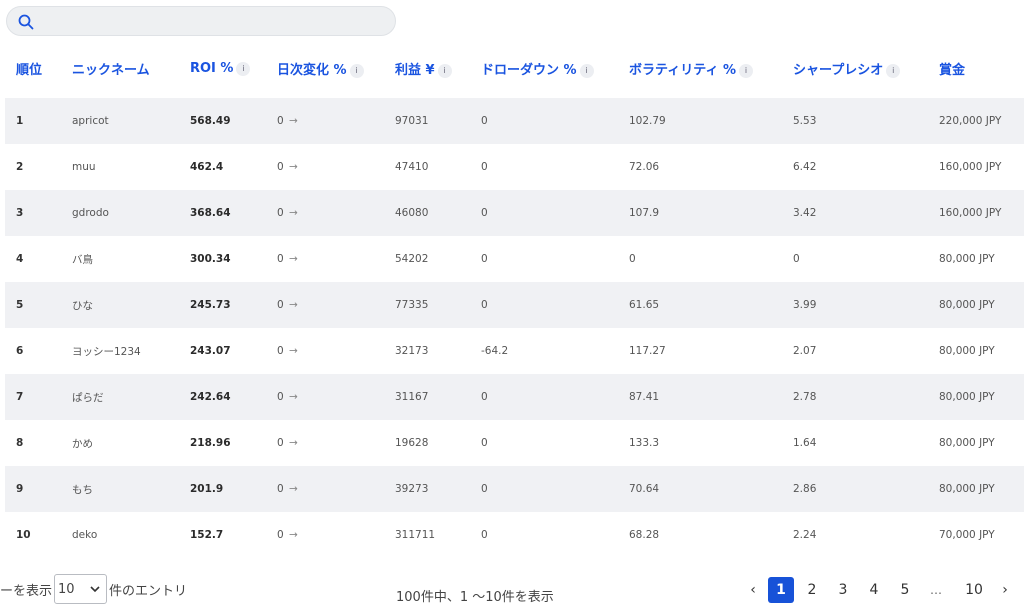  Describe the element at coordinates (412, 167) in the screenshot. I see `profit-cell: 47410` at that location.